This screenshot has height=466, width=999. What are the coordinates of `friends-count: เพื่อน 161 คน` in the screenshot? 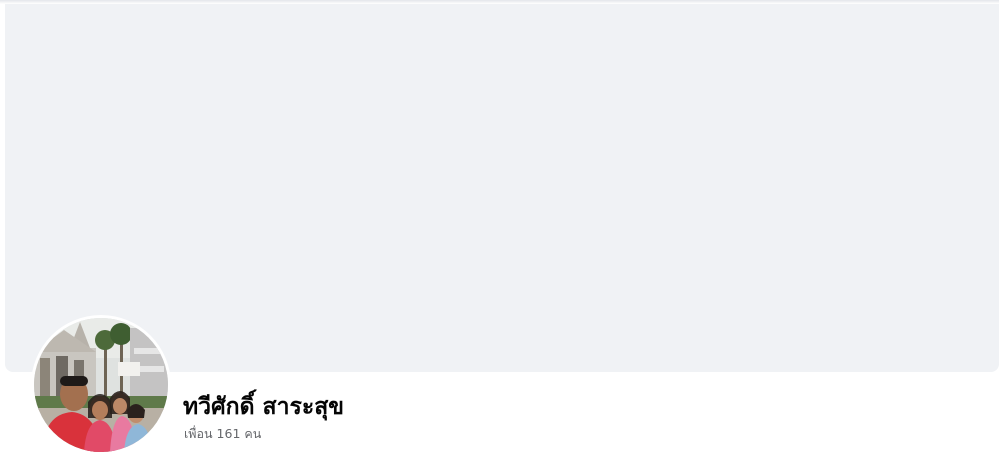 It's located at (222, 434).